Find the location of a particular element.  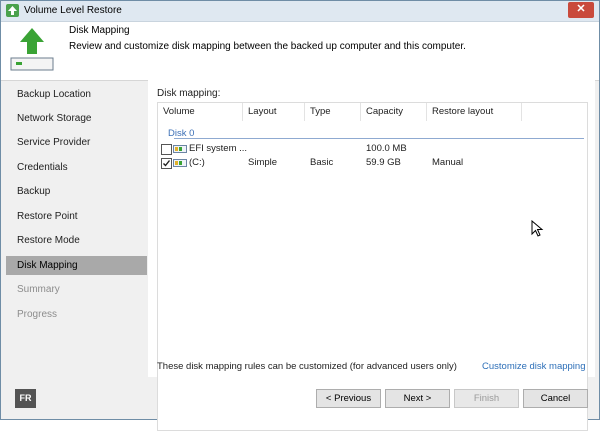

column-header-volume: Volume is located at coordinates (200, 112).